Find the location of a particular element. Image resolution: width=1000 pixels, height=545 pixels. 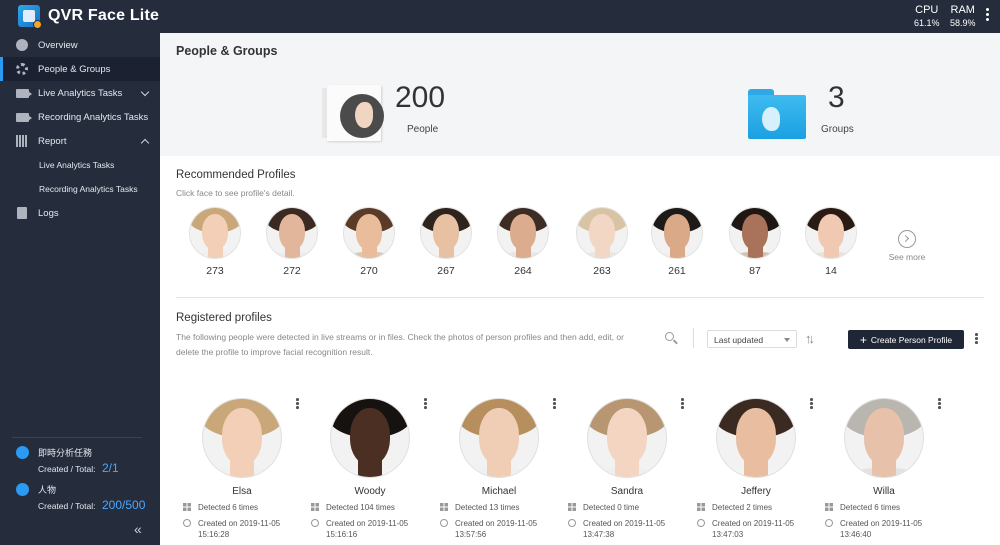

detected-info: Detected 6 times is located at coordinates (884, 507).